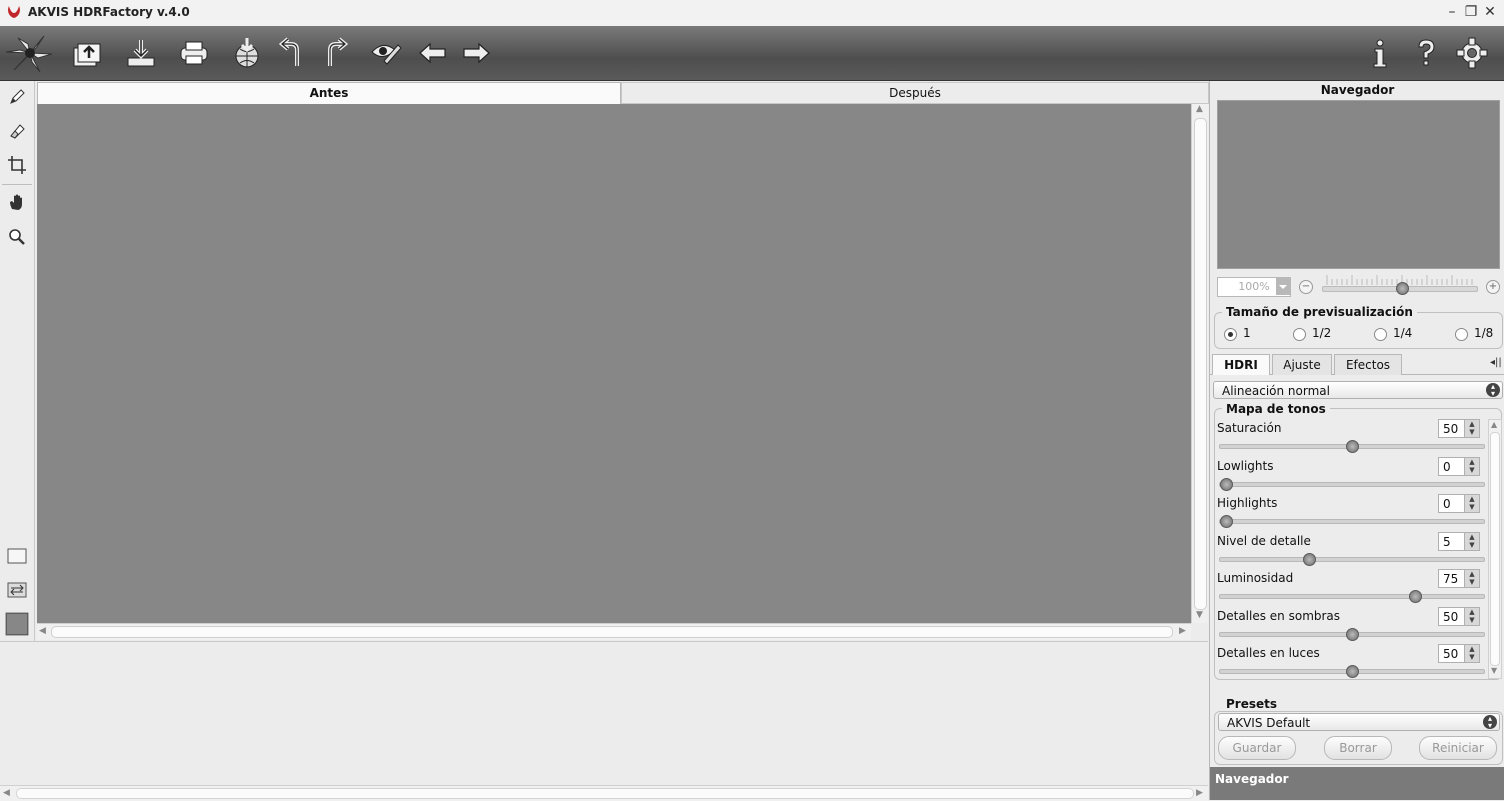  I want to click on vertical-scroll-thumb, so click(1200, 364).